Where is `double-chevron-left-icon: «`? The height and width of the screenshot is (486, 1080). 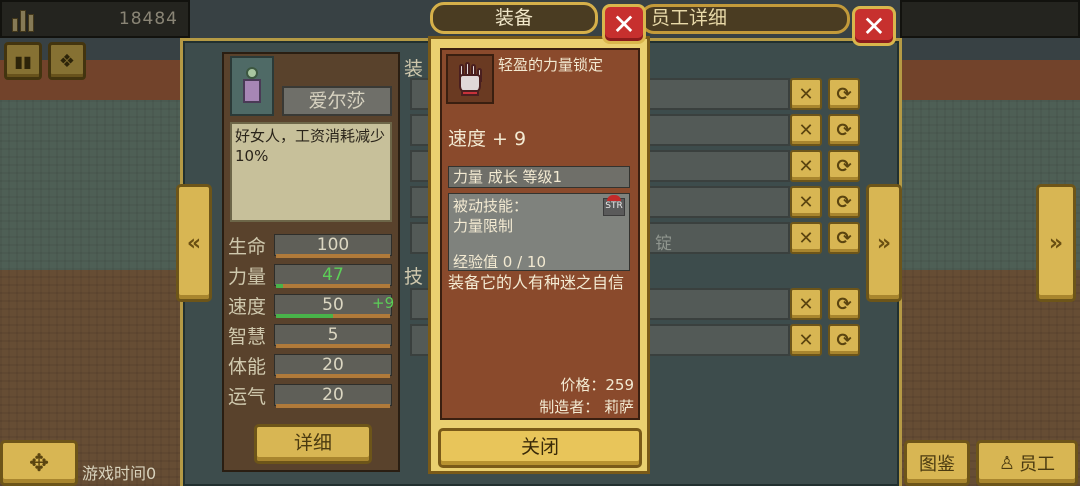
double-chevron-left-icon: « is located at coordinates (194, 243).